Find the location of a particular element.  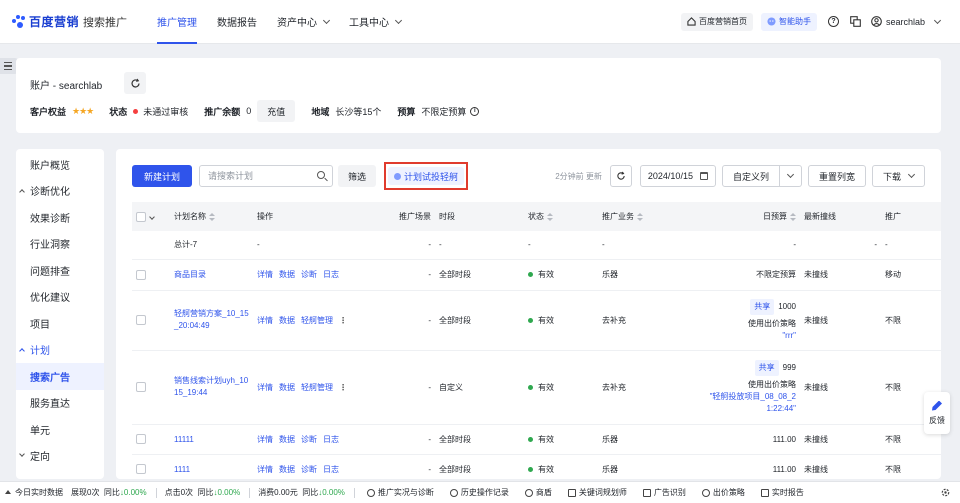

smart-assistant-button: 智能助手 is located at coordinates (788, 21).